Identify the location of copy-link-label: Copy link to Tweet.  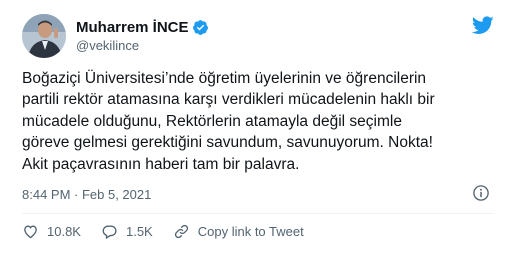
(250, 231).